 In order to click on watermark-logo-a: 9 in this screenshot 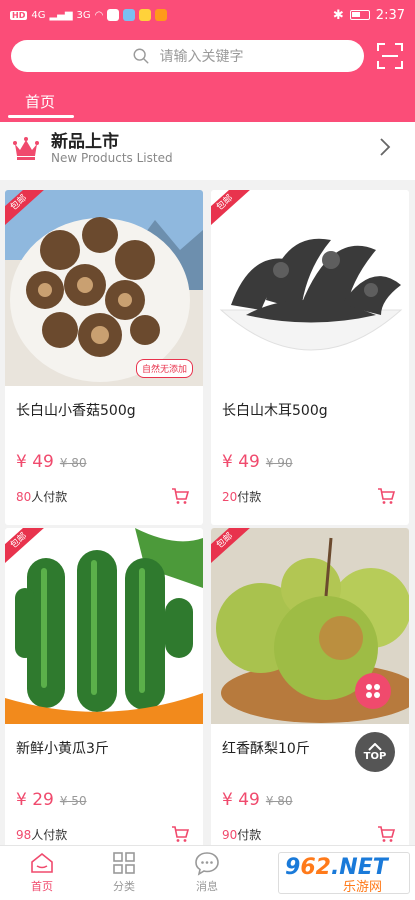, I will do `click(293, 867)`.